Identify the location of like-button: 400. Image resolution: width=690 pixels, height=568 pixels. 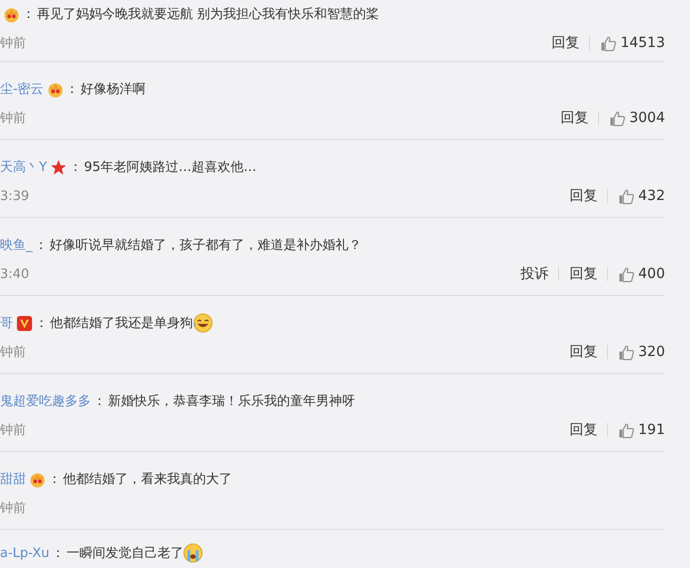
(641, 274).